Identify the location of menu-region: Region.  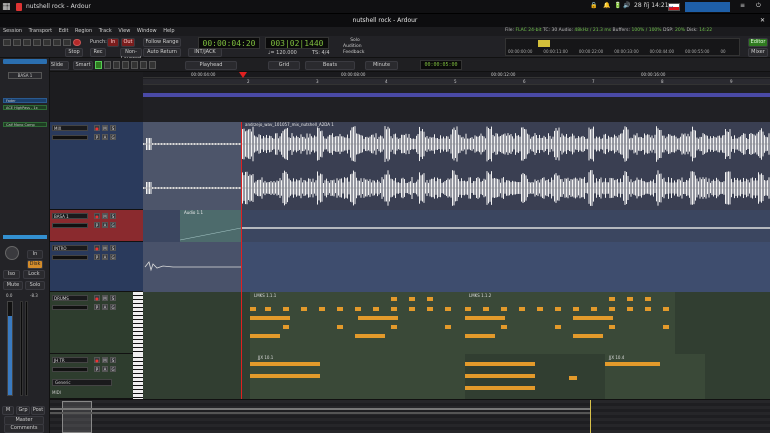
(83, 31).